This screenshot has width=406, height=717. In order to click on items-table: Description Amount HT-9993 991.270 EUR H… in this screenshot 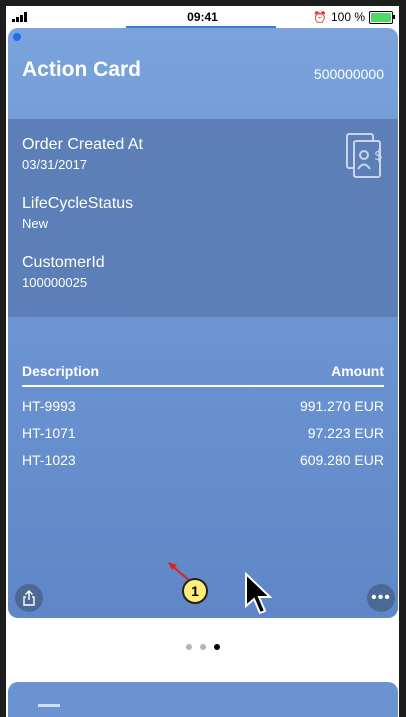, I will do `click(203, 415)`.